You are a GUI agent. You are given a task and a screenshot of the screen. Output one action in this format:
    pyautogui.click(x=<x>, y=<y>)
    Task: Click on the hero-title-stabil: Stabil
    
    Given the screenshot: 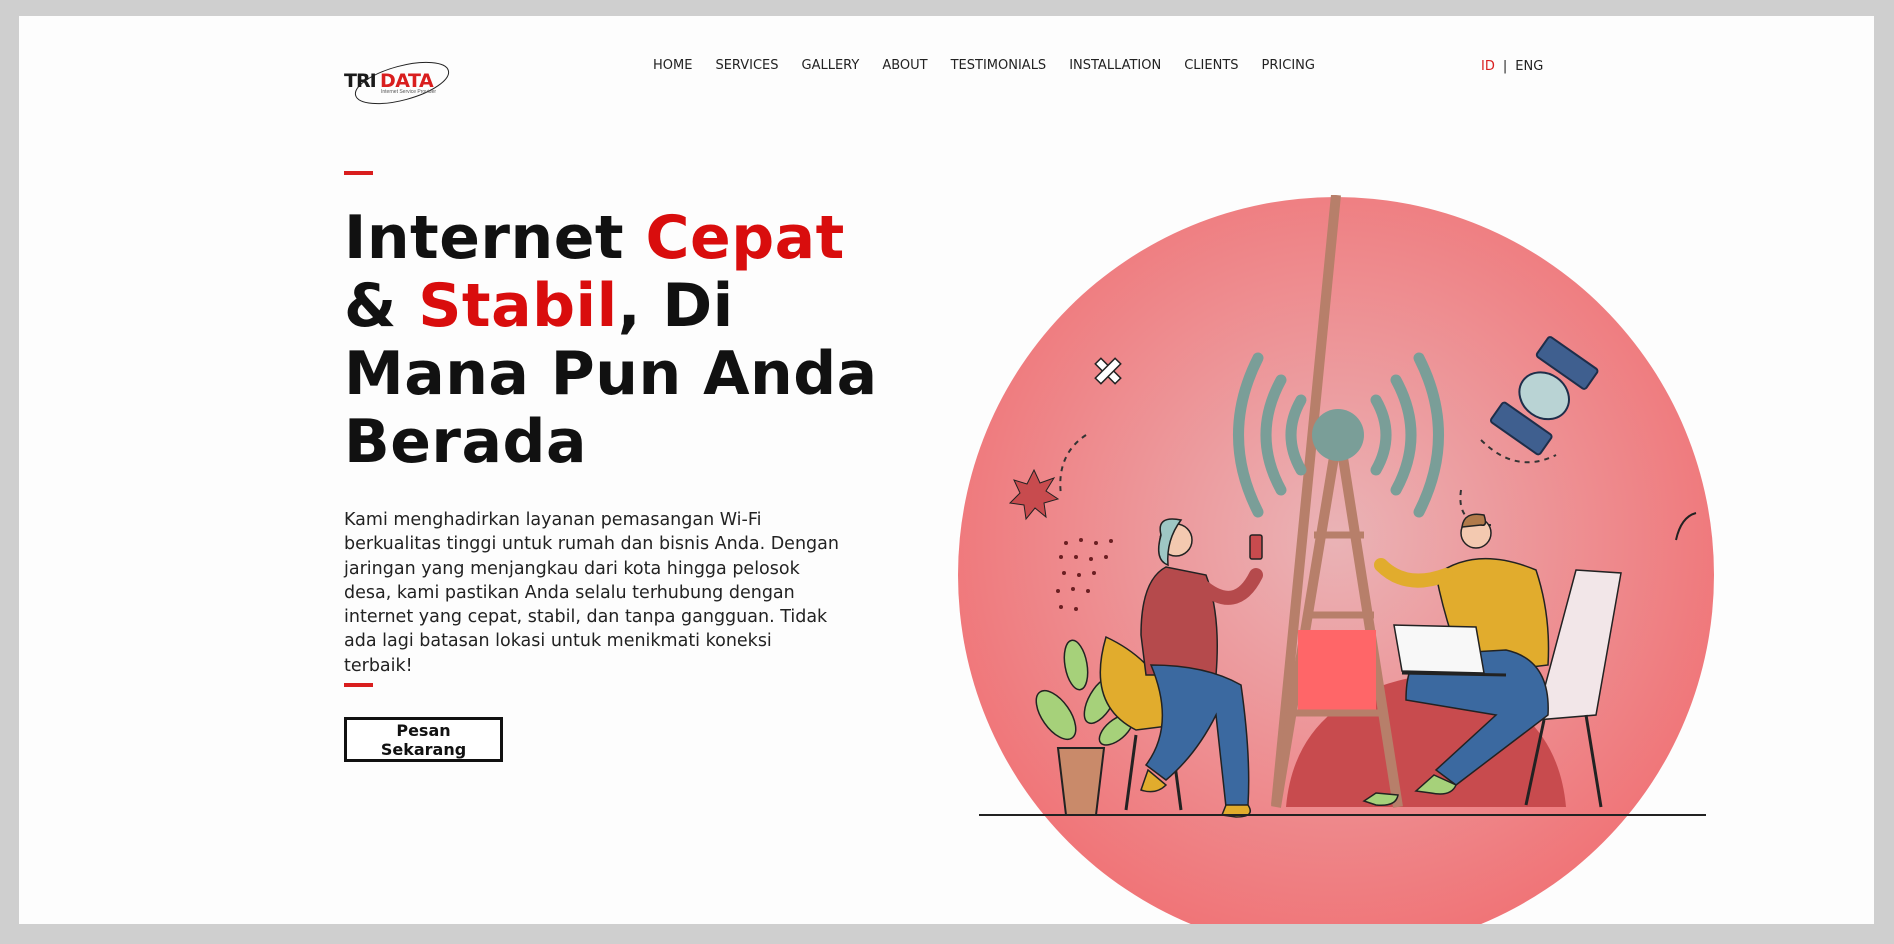 What is the action you would take?
    pyautogui.click(x=518, y=306)
    